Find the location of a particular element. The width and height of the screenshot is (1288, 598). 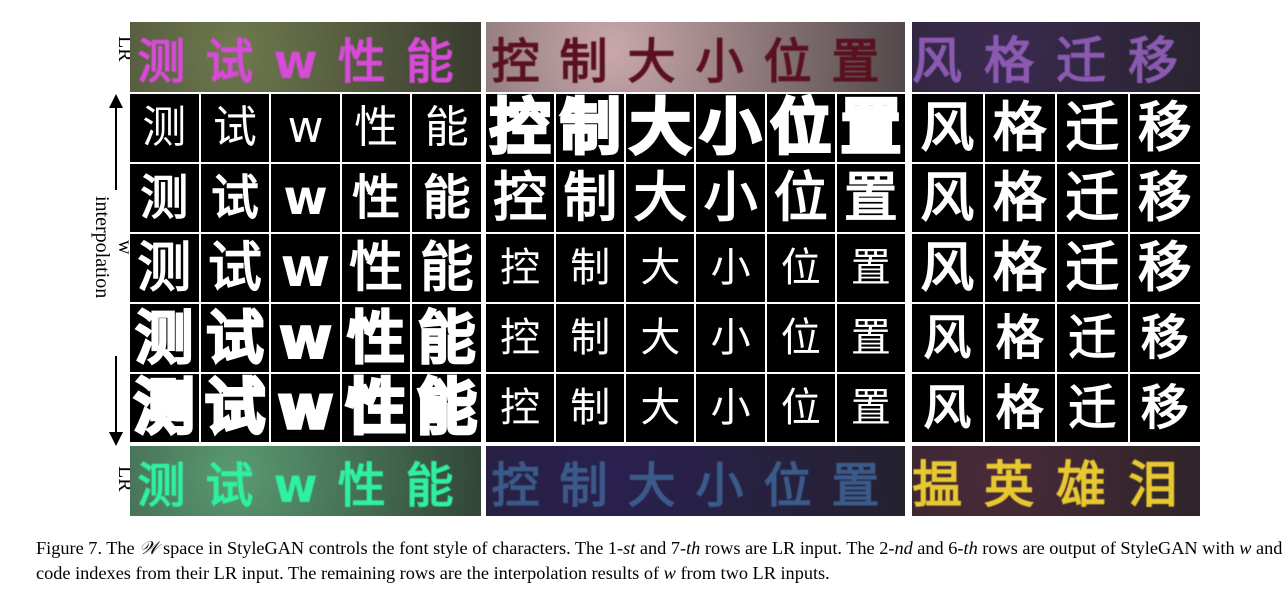

caption-text: and 7- is located at coordinates (661, 548).